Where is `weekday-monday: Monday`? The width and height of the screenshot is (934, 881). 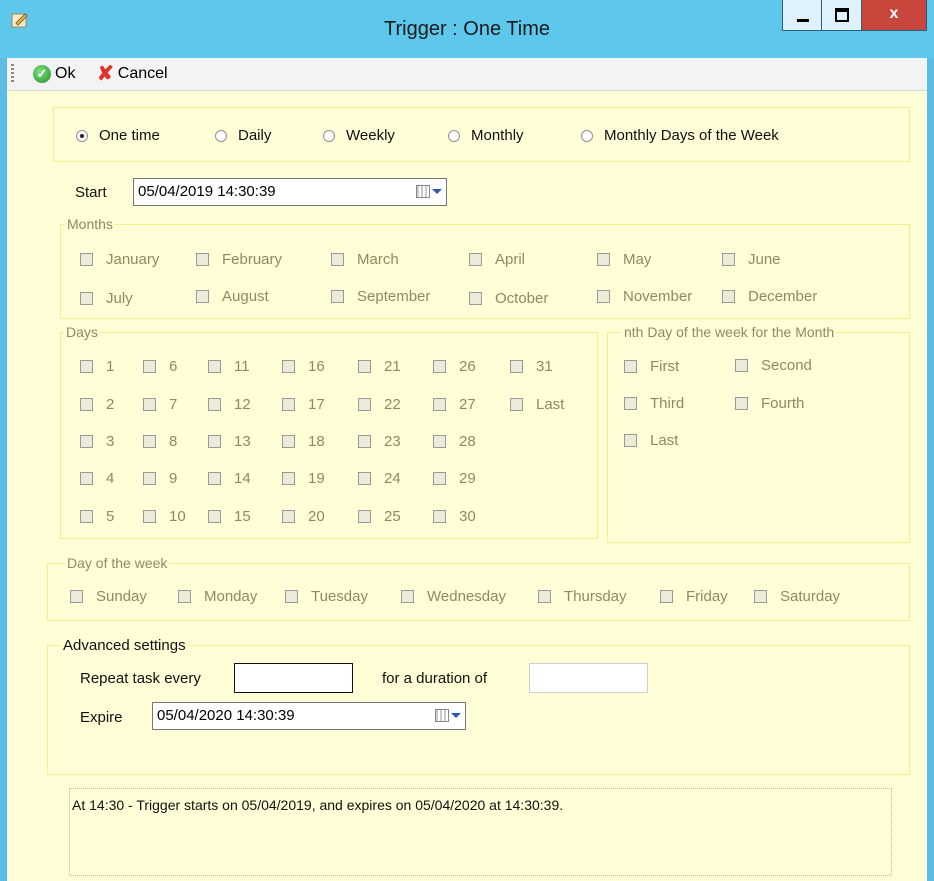 weekday-monday: Monday is located at coordinates (217, 596).